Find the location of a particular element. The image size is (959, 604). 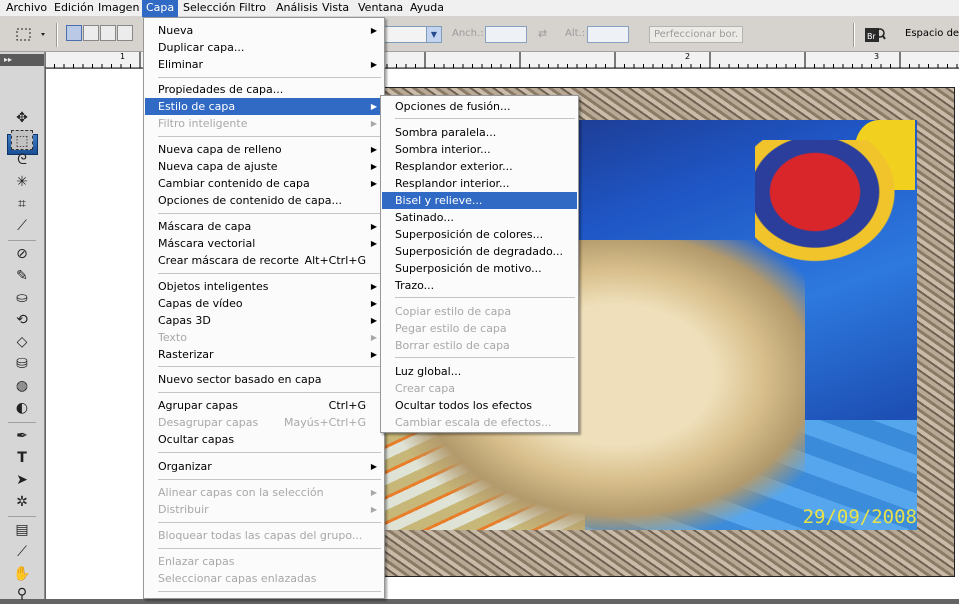

type-tool-icon: T is located at coordinates (22, 458).